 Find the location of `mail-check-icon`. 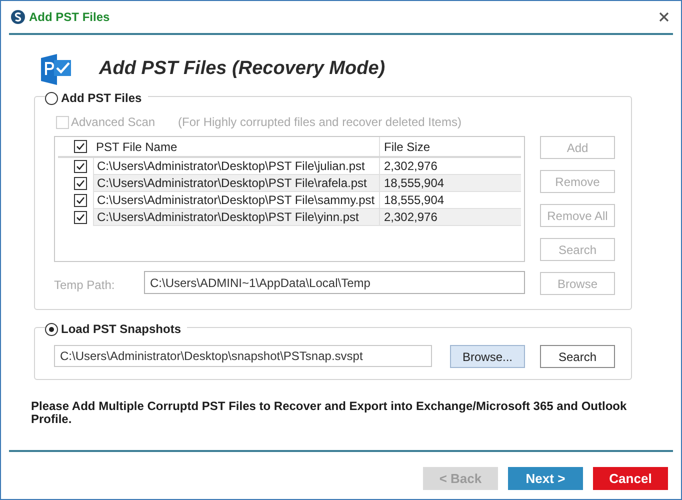

mail-check-icon is located at coordinates (57, 69).